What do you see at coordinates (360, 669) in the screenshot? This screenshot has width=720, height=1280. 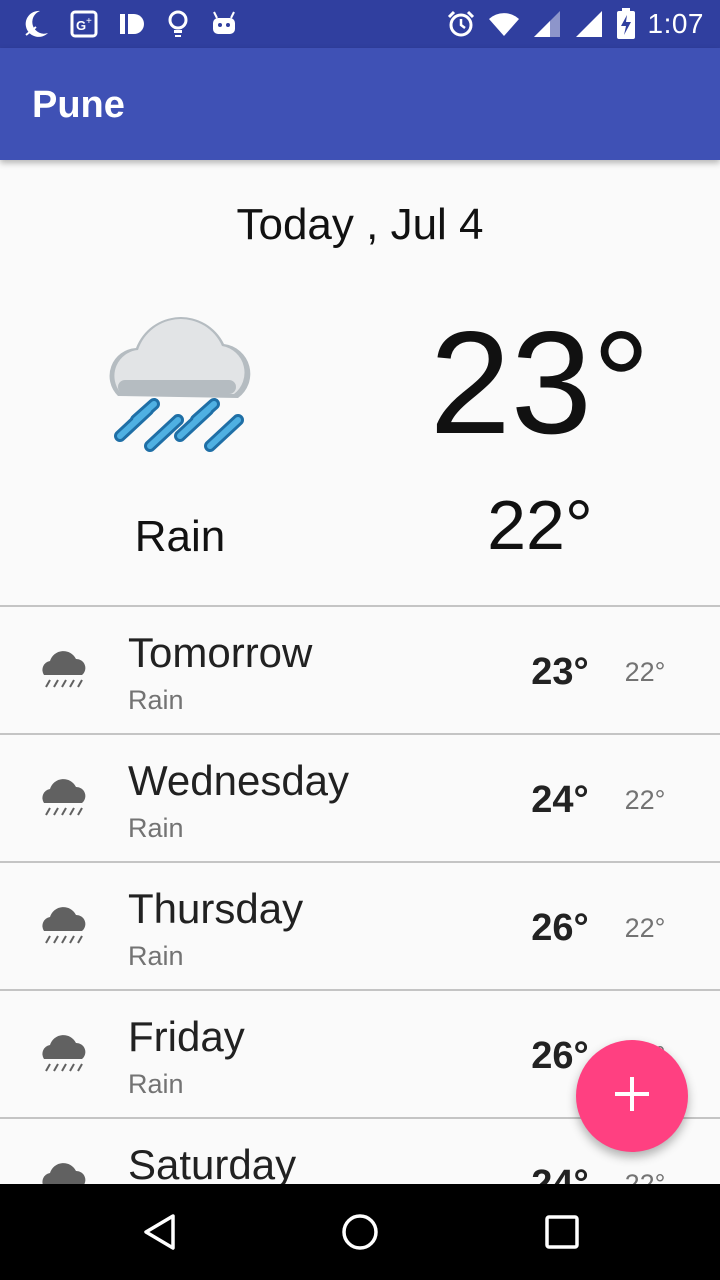 I see `forecast-row-tomorrow: Tomorrow Rain 23° 22°` at bounding box center [360, 669].